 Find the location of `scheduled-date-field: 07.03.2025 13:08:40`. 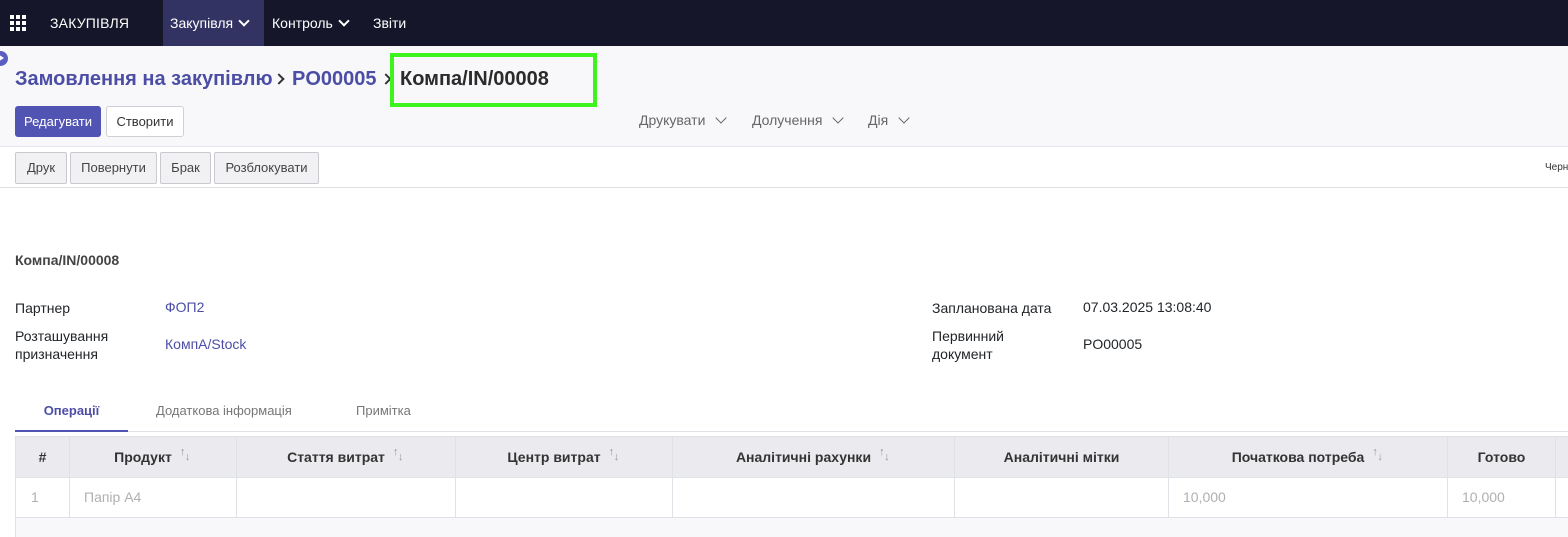

scheduled-date-field: 07.03.2025 13:08:40 is located at coordinates (1147, 307).